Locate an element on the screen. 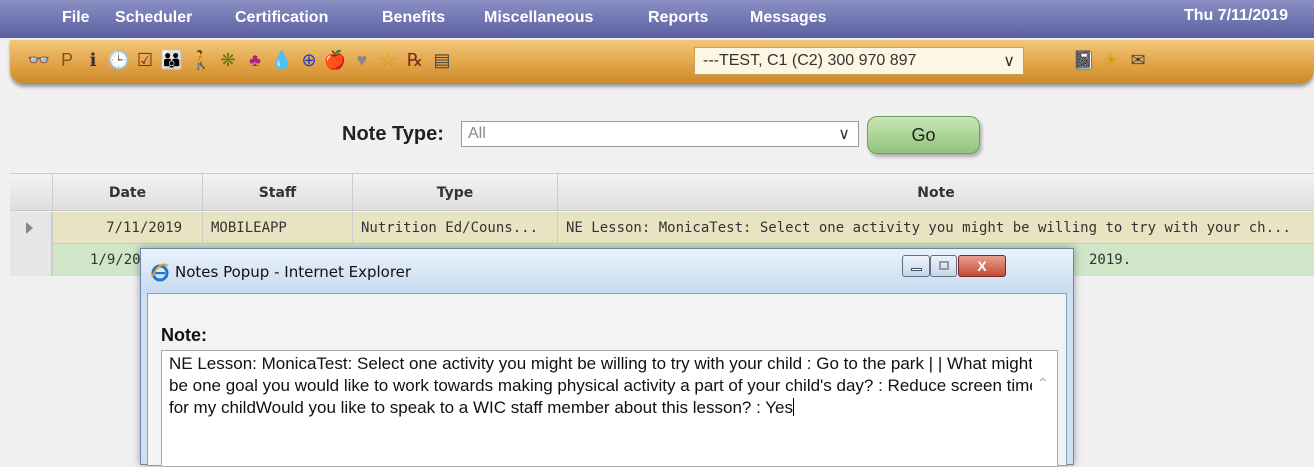  scroll-up-icon: ⌃ is located at coordinates (1043, 383).